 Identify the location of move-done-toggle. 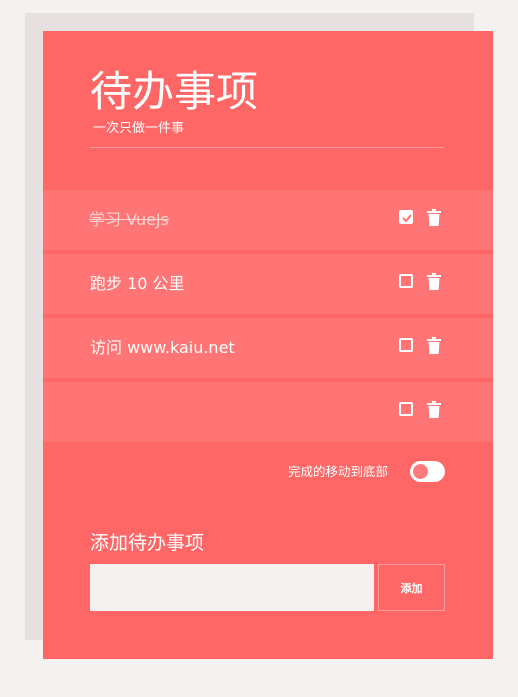
(427, 471).